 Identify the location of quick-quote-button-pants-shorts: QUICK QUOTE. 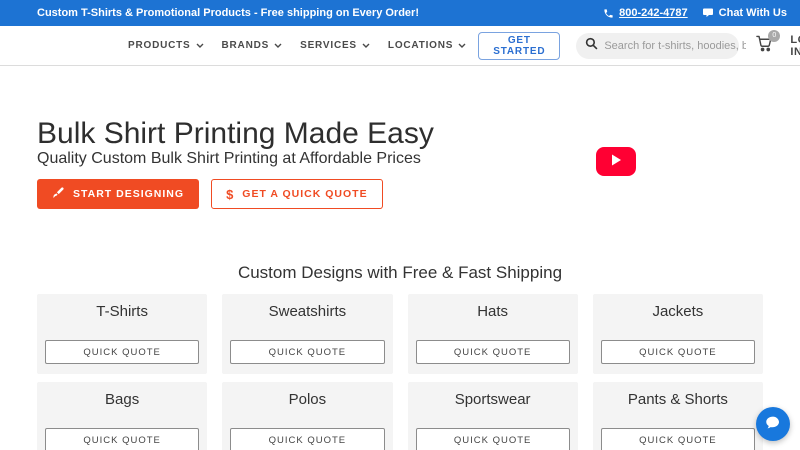
(677, 439).